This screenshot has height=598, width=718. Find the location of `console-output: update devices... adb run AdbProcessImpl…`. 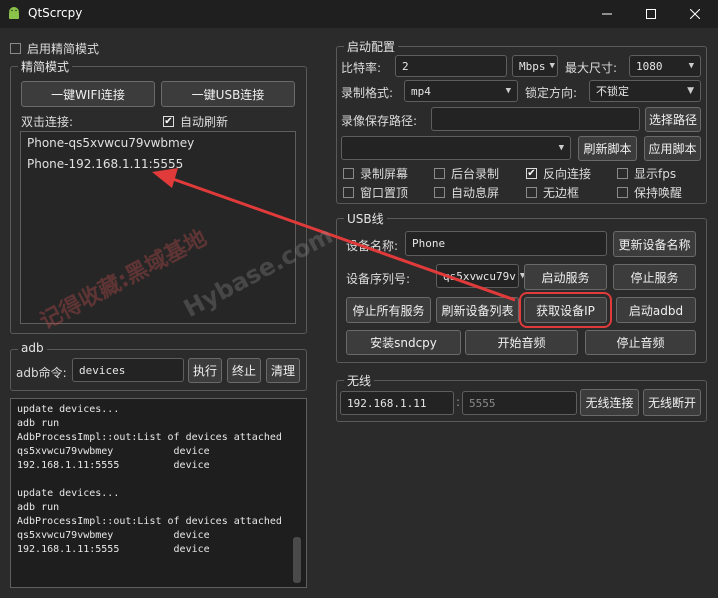

console-output: update devices... adb run AdbProcessImpl… is located at coordinates (158, 493).